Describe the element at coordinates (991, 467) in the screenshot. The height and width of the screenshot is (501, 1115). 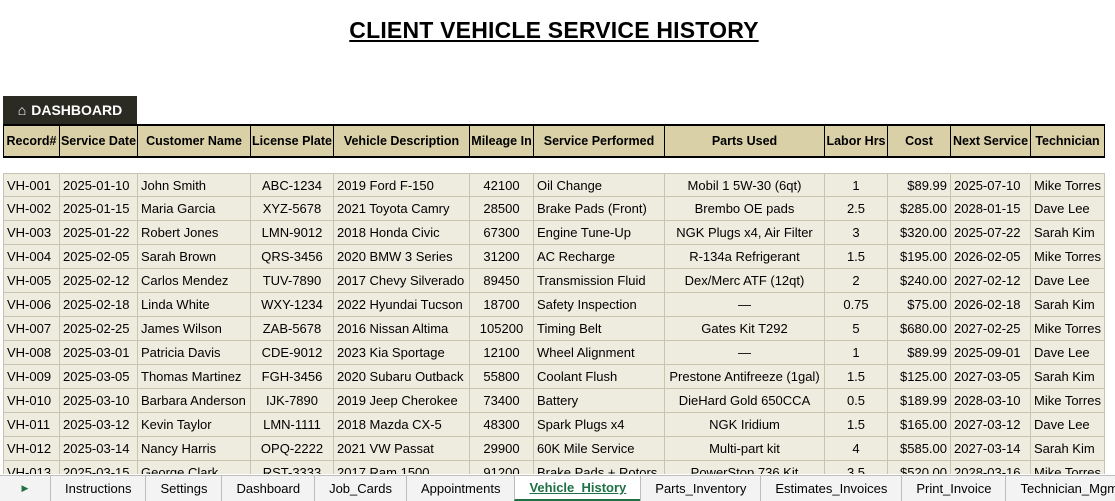
I see `cell-next-service: 2028-03-16` at that location.